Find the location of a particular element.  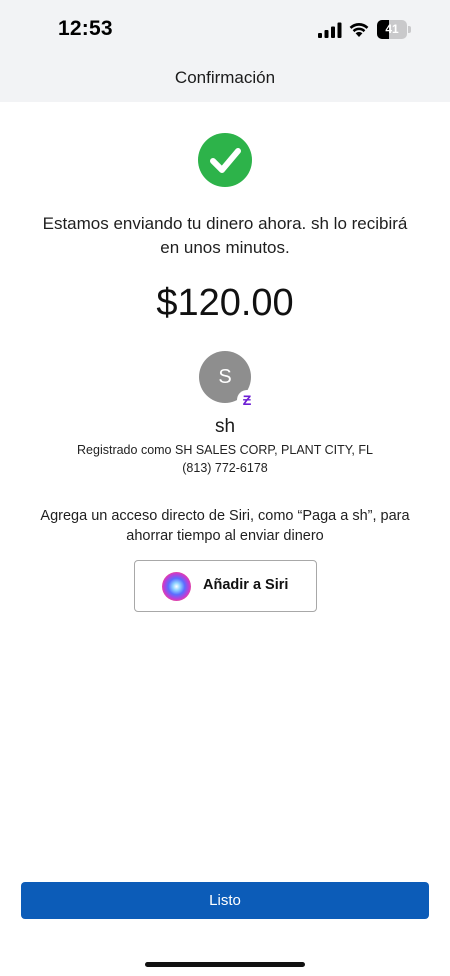

wifi-icon is located at coordinates (359, 30).